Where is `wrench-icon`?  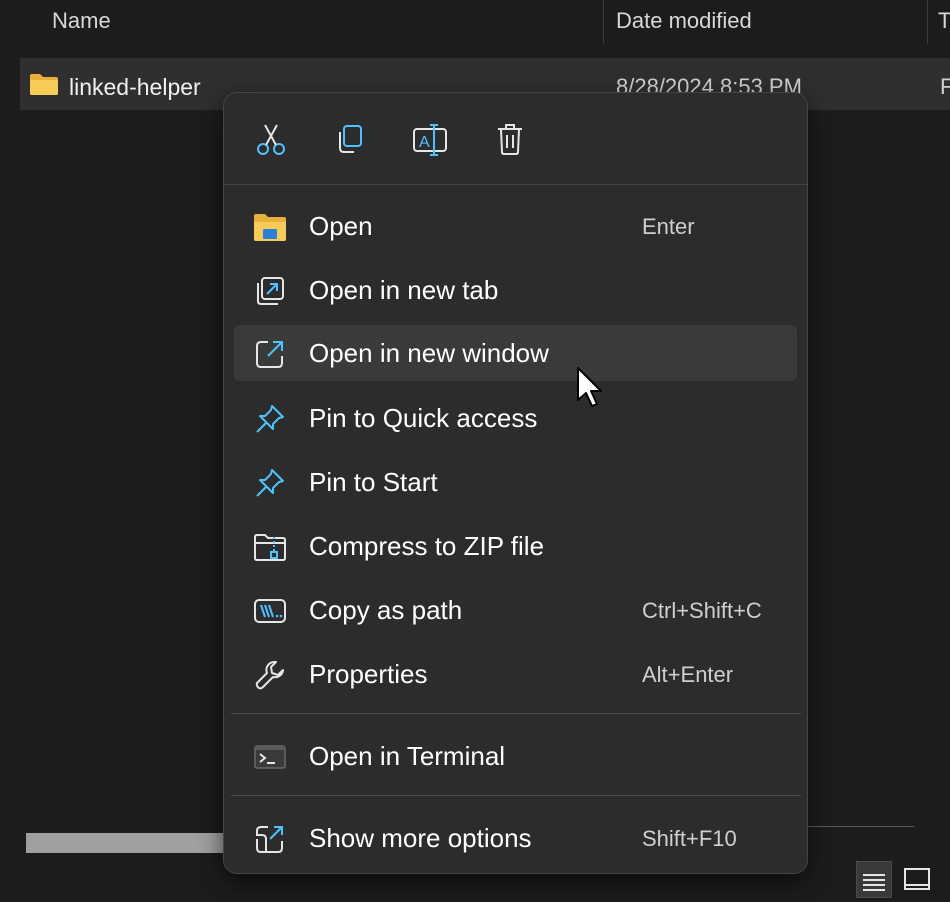 wrench-icon is located at coordinates (270, 675).